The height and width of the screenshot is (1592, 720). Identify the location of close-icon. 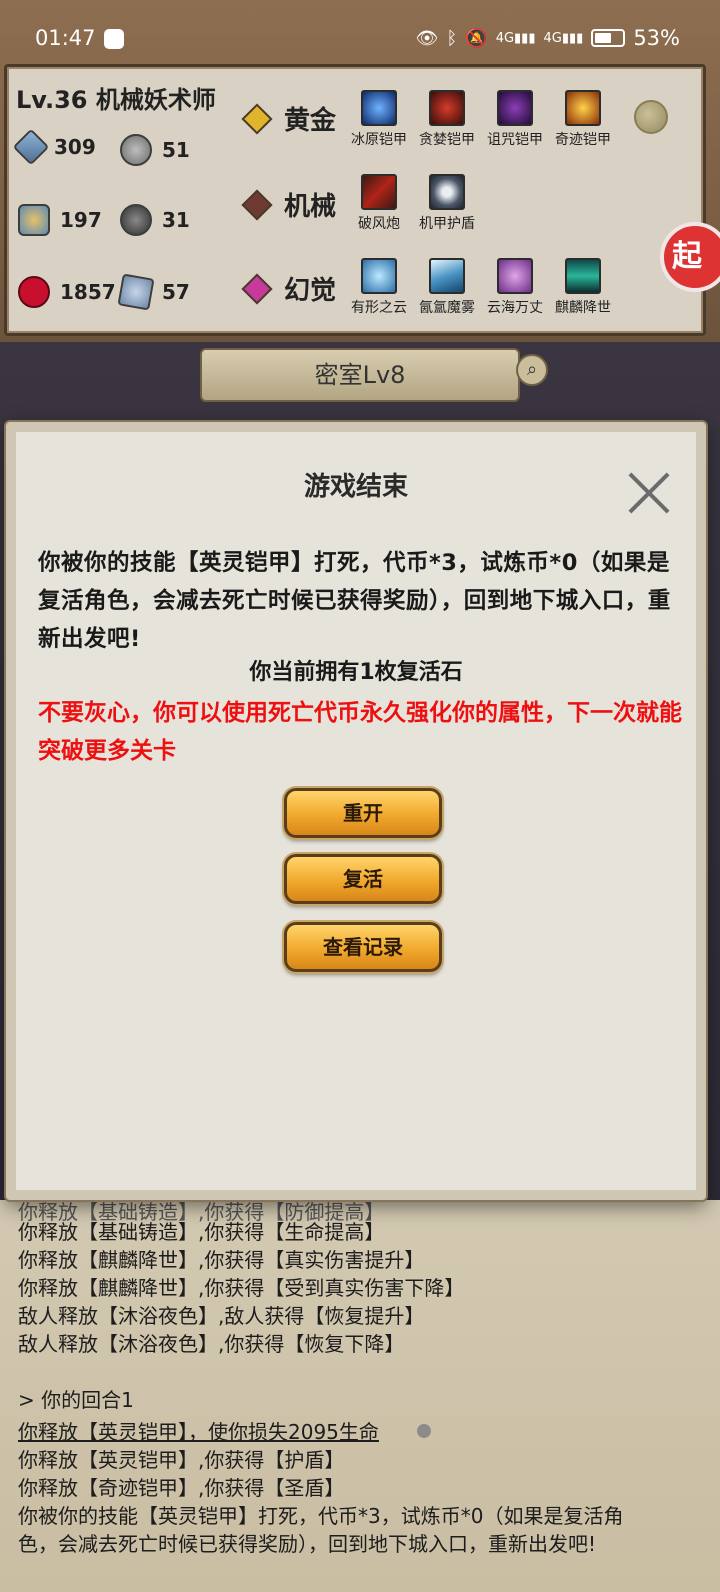
(649, 493).